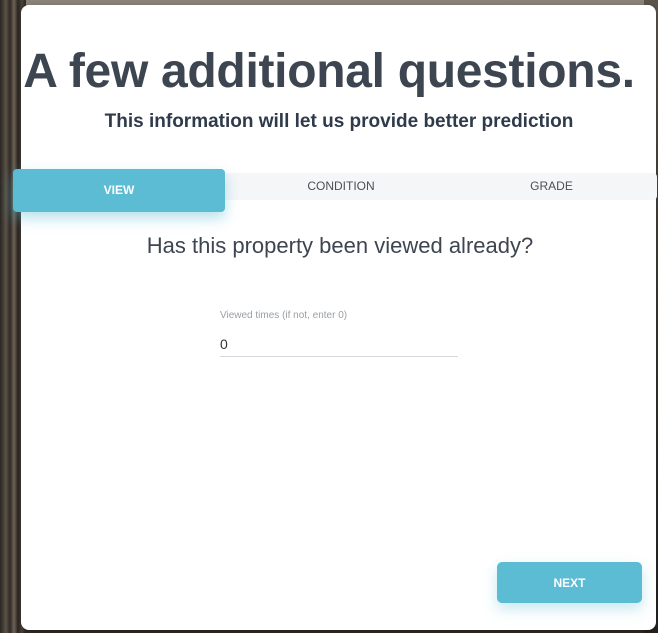 Image resolution: width=658 pixels, height=633 pixels. What do you see at coordinates (119, 190) in the screenshot?
I see `tab-view: VIEW` at bounding box center [119, 190].